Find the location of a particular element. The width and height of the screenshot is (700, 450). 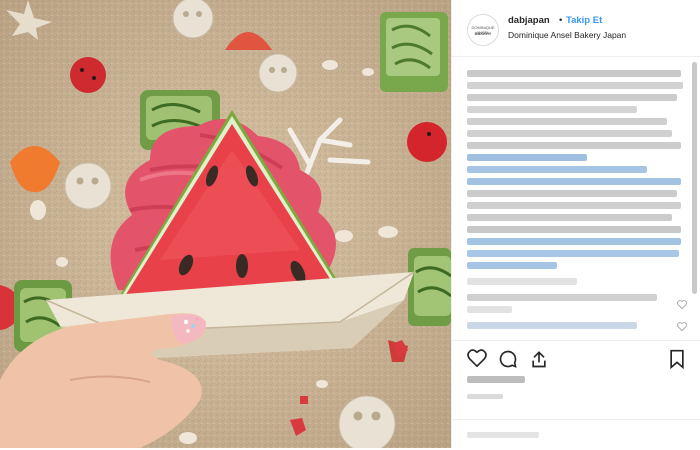

account-handle-link: dabjapan is located at coordinates (529, 20).